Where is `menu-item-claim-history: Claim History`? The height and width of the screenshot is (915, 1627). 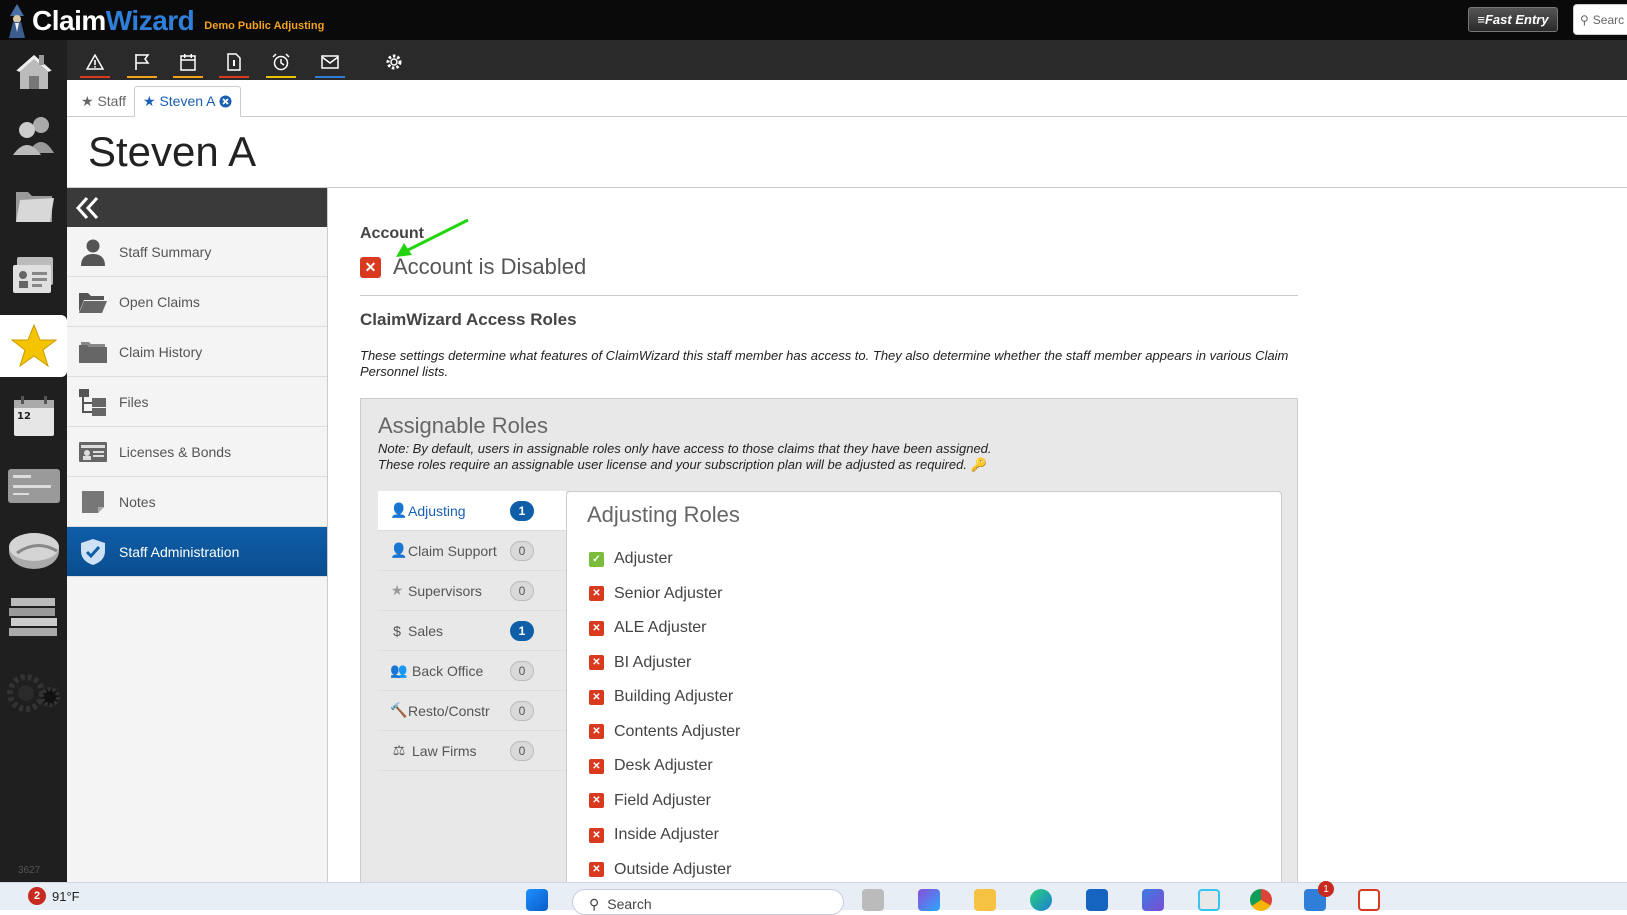 menu-item-claim-history: Claim History is located at coordinates (197, 352).